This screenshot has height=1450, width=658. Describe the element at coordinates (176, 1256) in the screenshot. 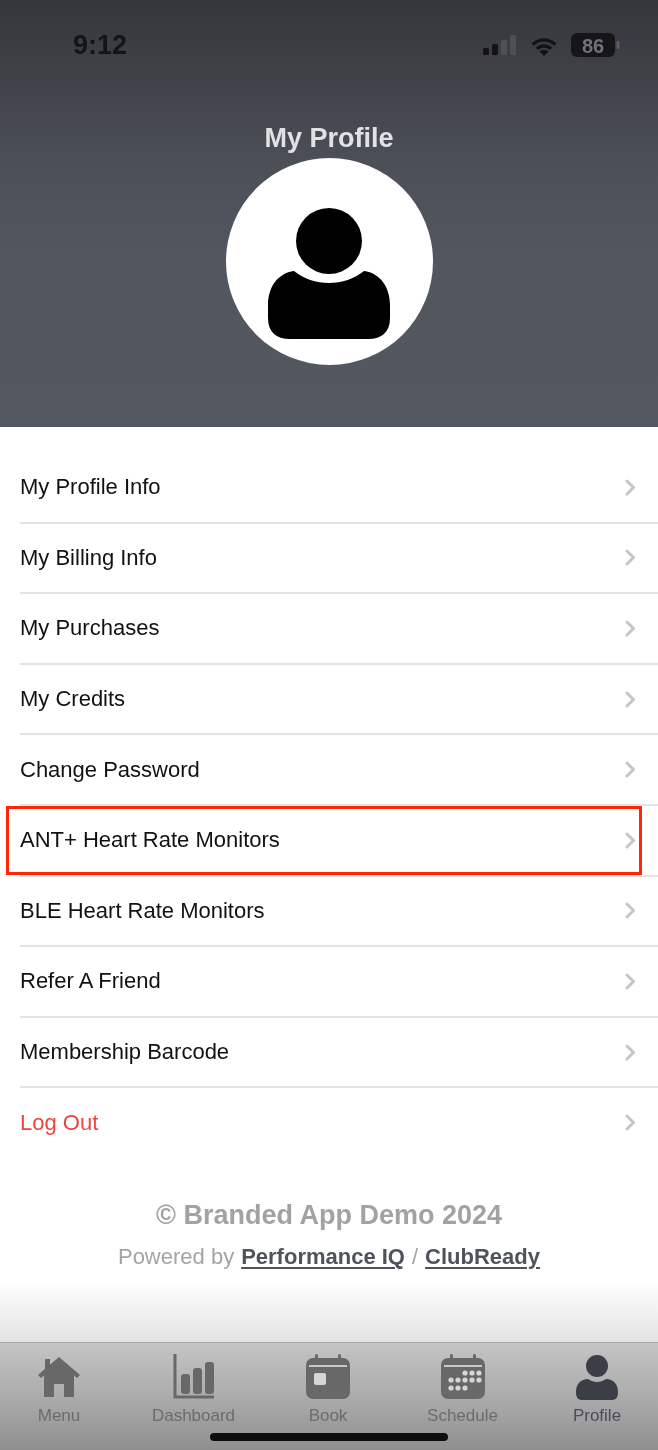

I see `powered-by-label: Powered by` at that location.